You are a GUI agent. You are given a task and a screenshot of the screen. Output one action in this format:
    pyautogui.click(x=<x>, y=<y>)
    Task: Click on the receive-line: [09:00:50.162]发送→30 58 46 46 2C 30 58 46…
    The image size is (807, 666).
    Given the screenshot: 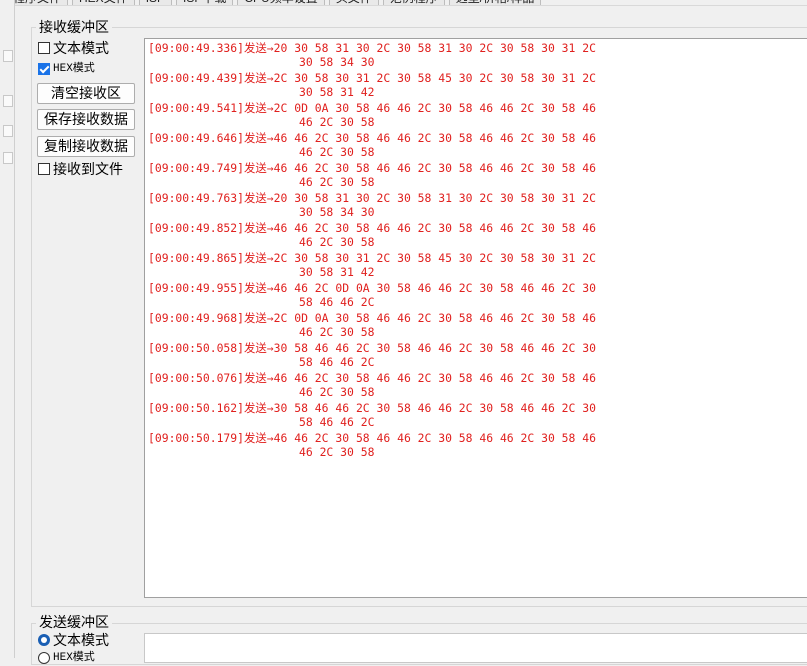 What is the action you would take?
    pyautogui.click(x=372, y=408)
    